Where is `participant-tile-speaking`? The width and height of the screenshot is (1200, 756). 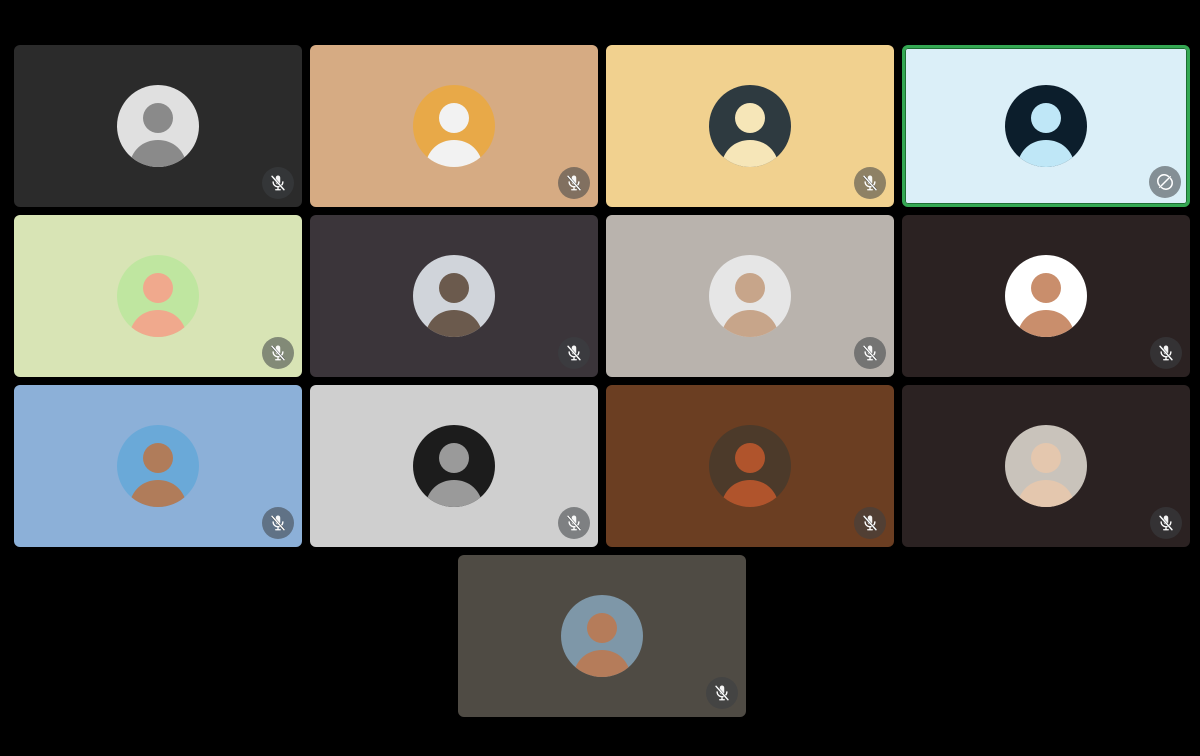 participant-tile-speaking is located at coordinates (1046, 126).